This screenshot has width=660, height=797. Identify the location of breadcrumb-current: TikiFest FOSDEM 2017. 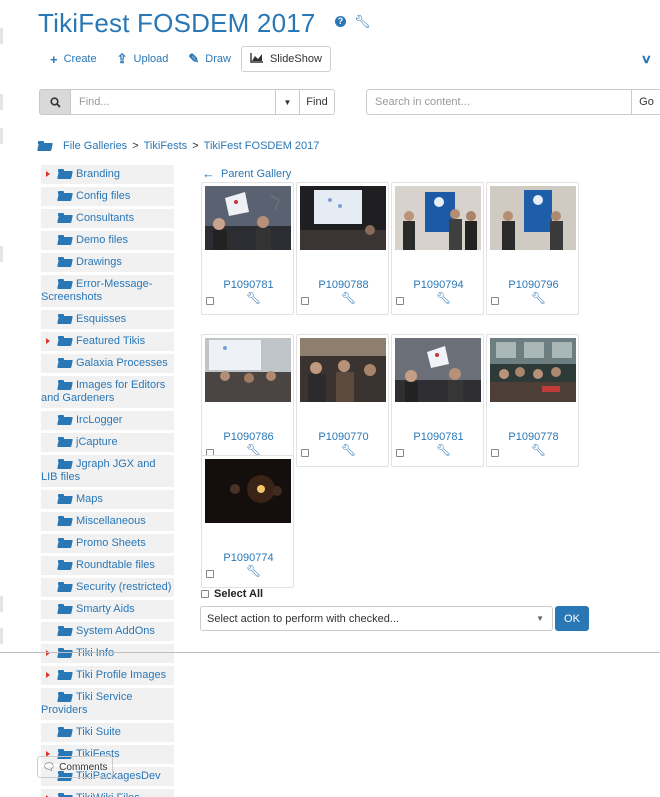
(262, 146).